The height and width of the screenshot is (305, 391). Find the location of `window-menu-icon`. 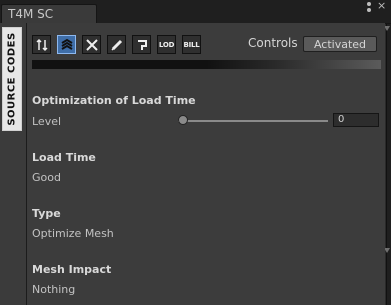

window-menu-icon is located at coordinates (369, 7).